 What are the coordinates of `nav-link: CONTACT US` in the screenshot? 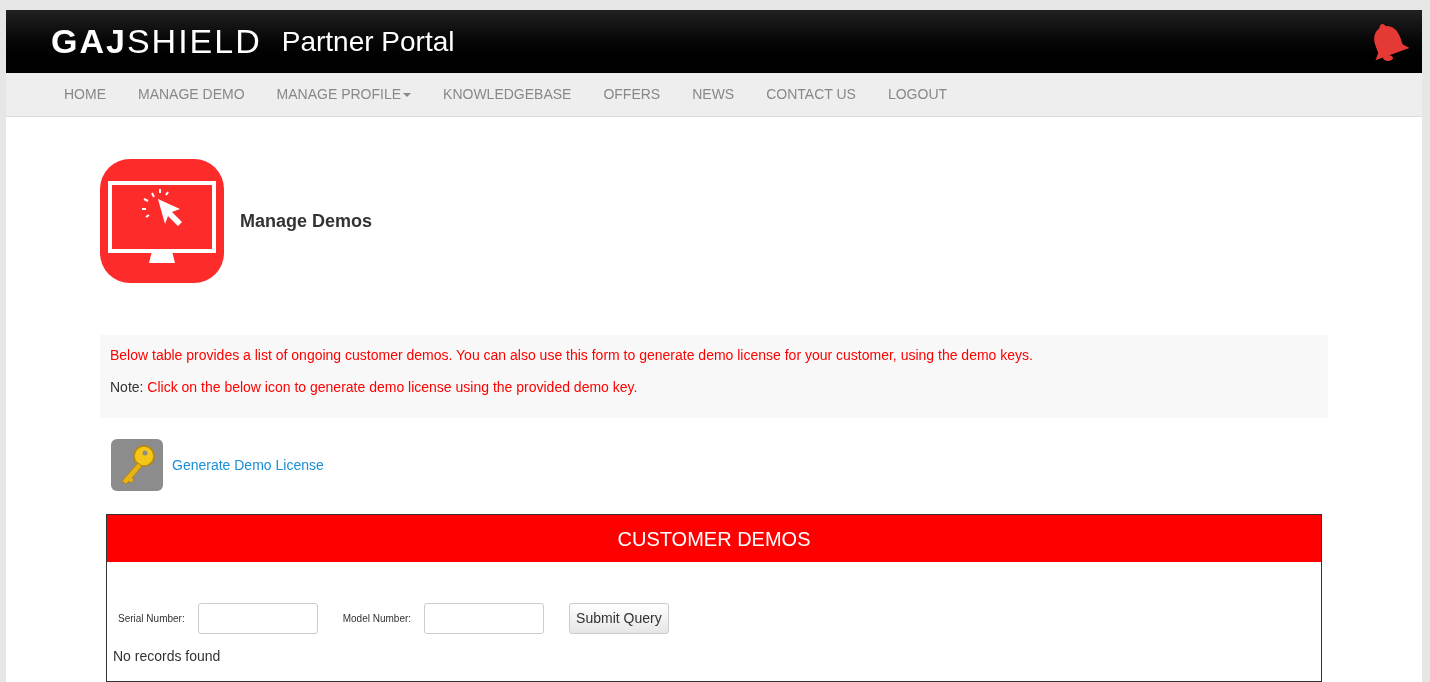 It's located at (811, 94).